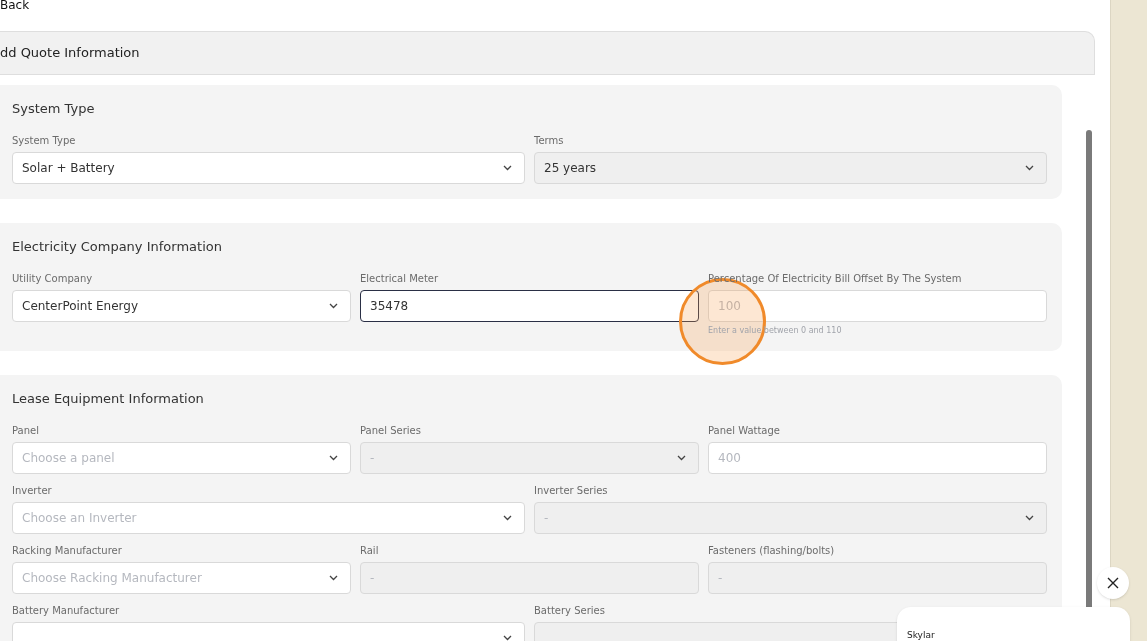 Image resolution: width=1147 pixels, height=641 pixels. Describe the element at coordinates (921, 635) in the screenshot. I see `chat-agent-name: Skylar` at that location.